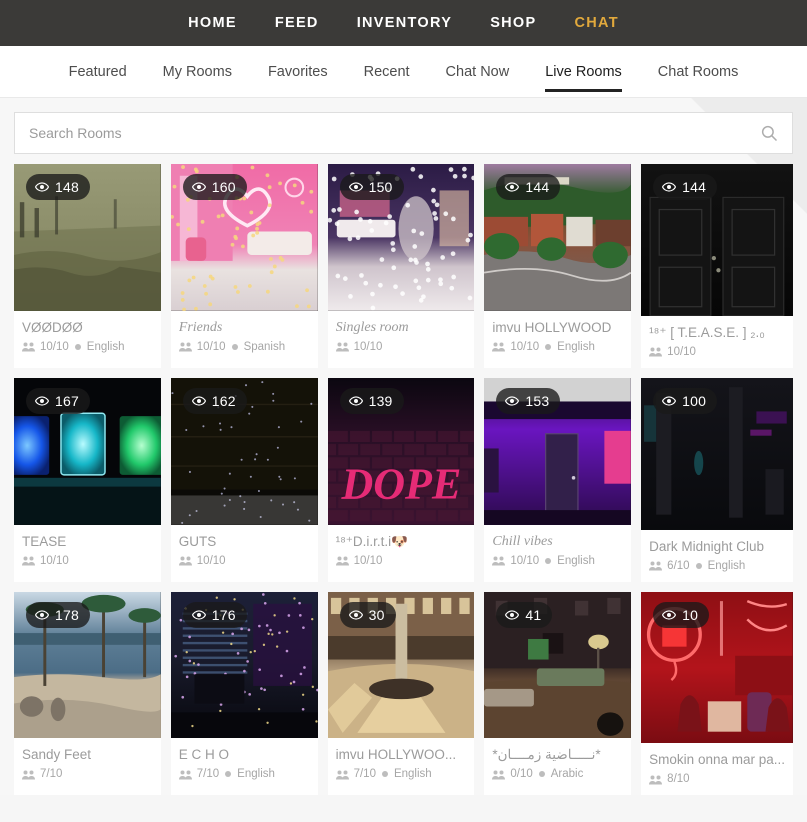 This screenshot has height=822, width=807. What do you see at coordinates (87, 337) in the screenshot?
I see `room-info: VØØDØØ 10/10 English` at bounding box center [87, 337].